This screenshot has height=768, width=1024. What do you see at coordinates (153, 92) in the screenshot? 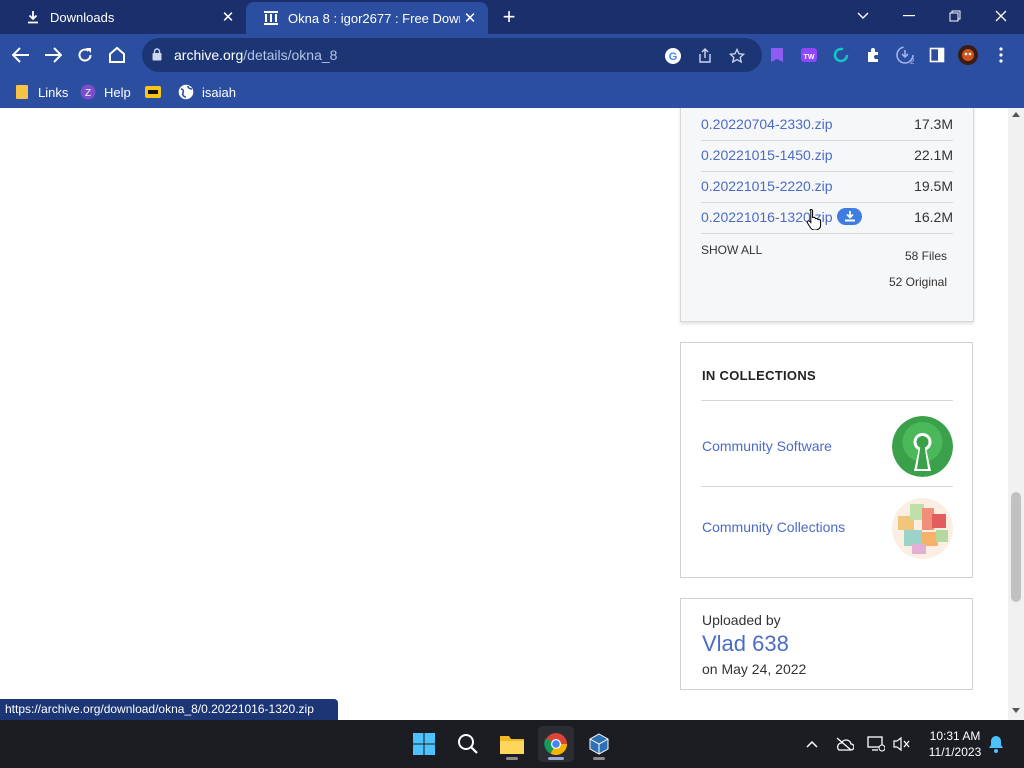
I see `imdb-icon` at bounding box center [153, 92].